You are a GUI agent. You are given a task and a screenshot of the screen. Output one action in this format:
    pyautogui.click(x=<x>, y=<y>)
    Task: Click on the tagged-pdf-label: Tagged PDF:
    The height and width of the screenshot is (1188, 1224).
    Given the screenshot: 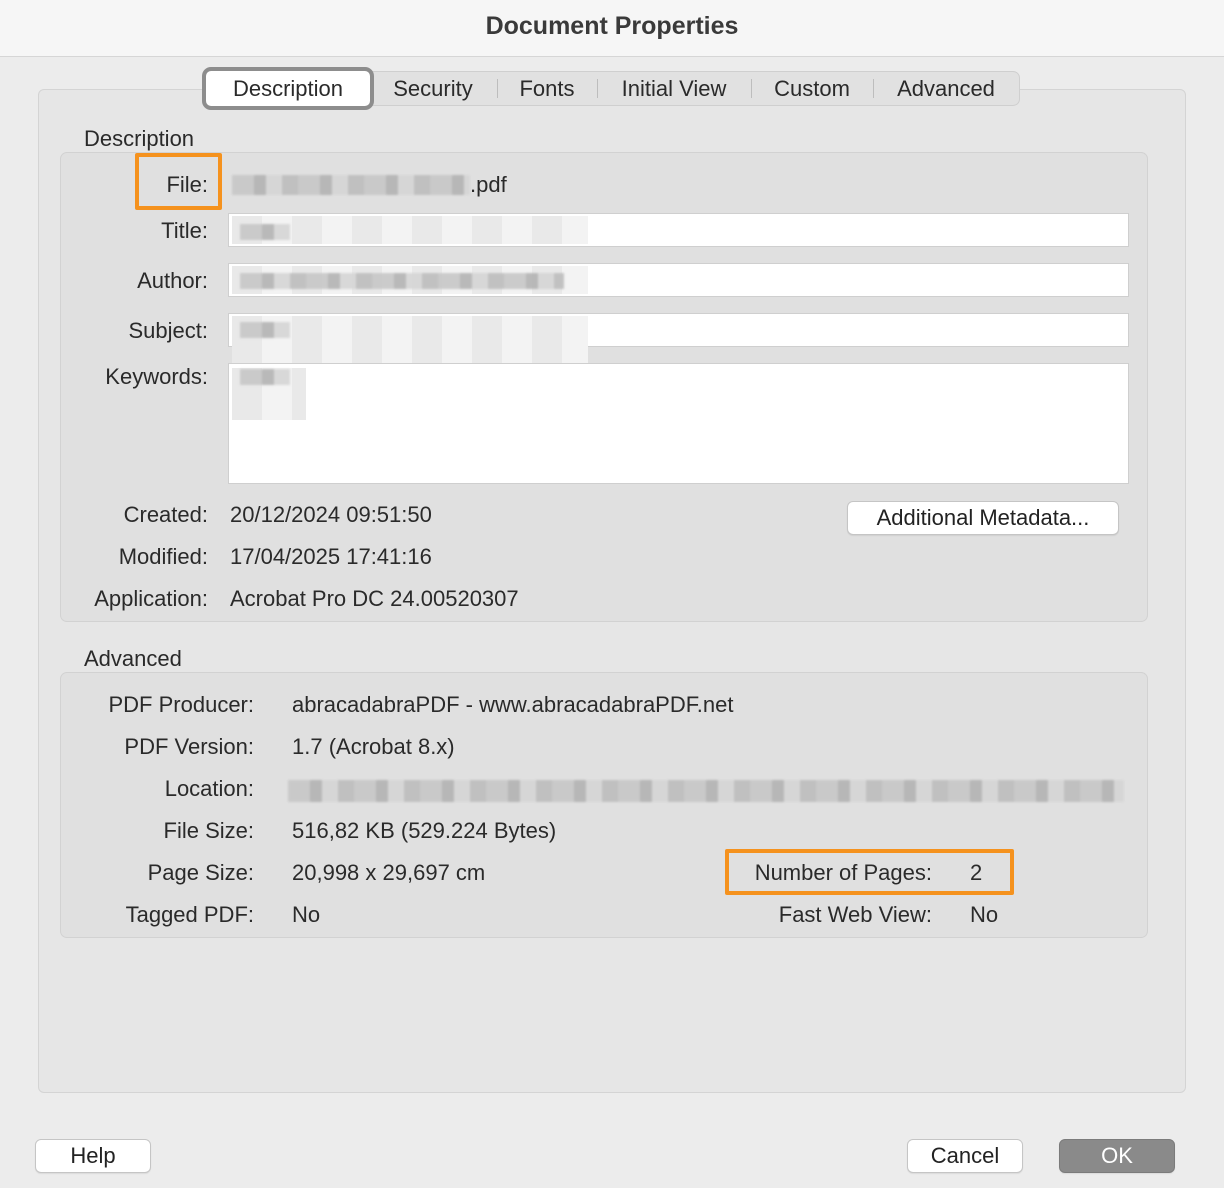 What is the action you would take?
    pyautogui.click(x=189, y=914)
    